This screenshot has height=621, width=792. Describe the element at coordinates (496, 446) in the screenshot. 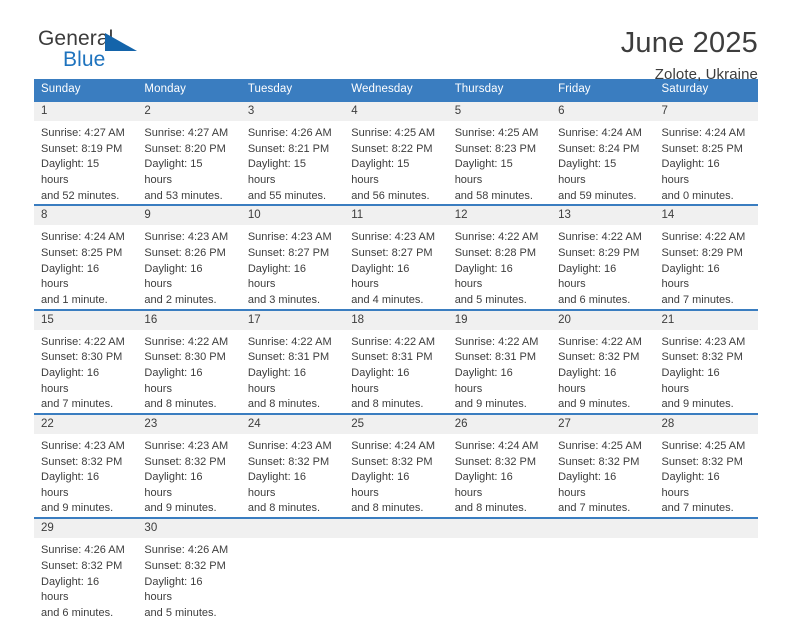

I see `sunrise-text: Sunrise: 4:24 AM` at that location.